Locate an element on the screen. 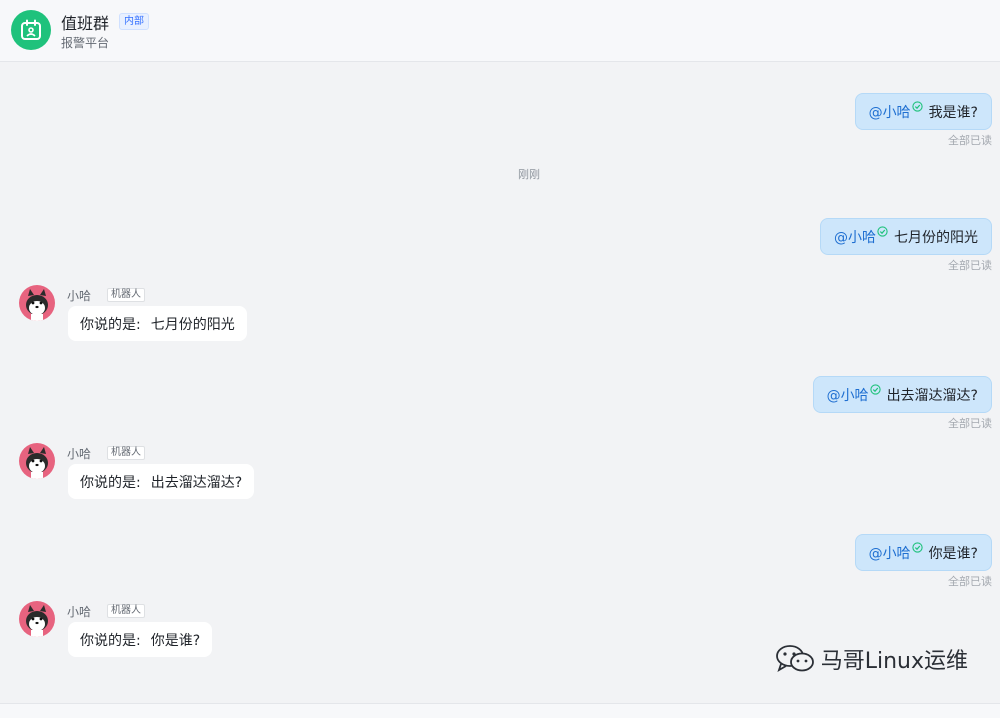 The width and height of the screenshot is (1000, 718). group-subtitle: 报警平台 is located at coordinates (85, 43).